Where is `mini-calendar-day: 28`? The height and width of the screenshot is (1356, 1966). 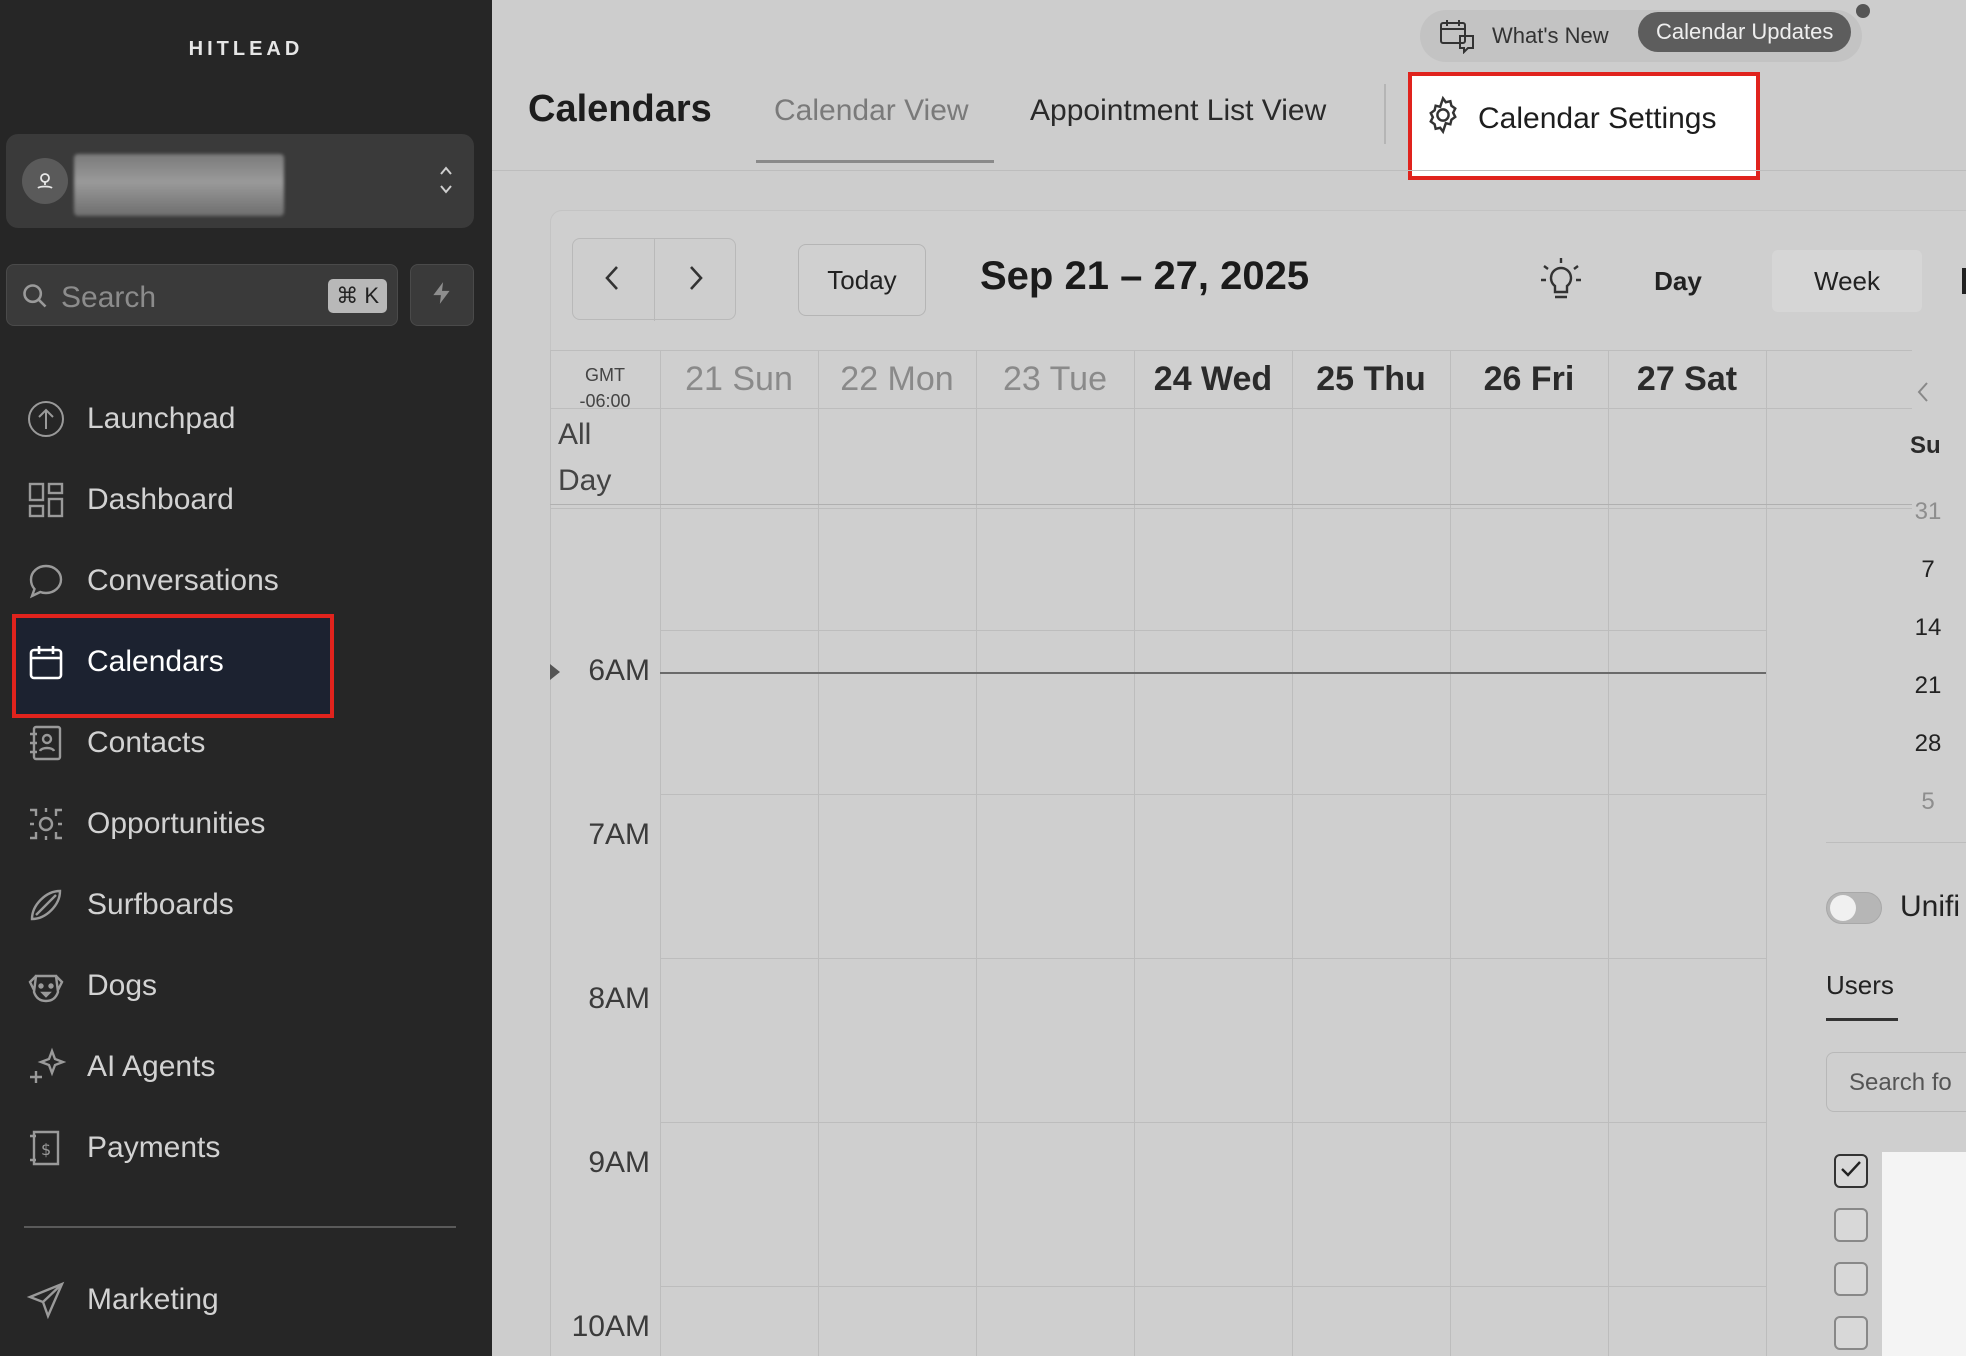 mini-calendar-day: 28 is located at coordinates (1928, 744).